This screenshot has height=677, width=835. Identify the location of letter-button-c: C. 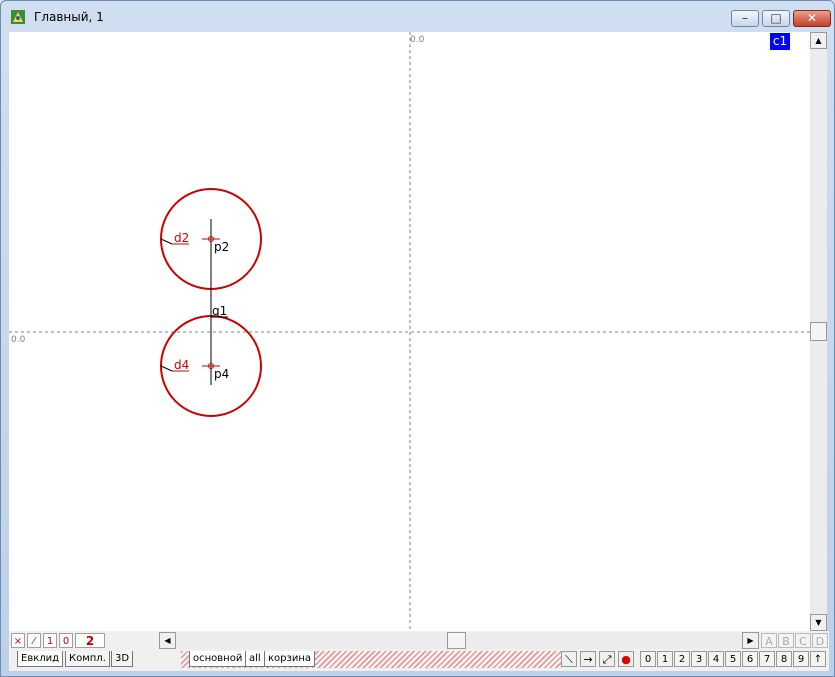
(803, 640).